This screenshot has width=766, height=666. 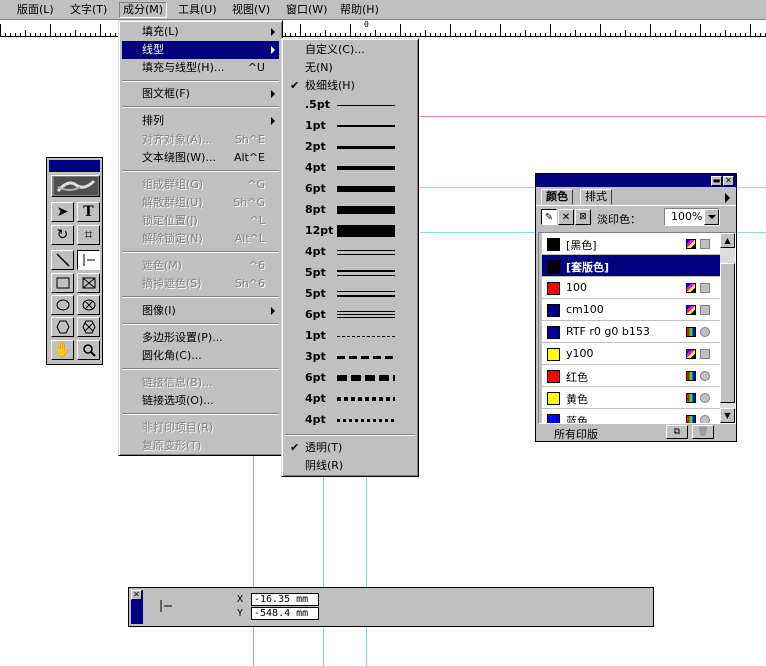 I want to click on panel-title-bar: ▬ ✕, so click(x=636, y=180).